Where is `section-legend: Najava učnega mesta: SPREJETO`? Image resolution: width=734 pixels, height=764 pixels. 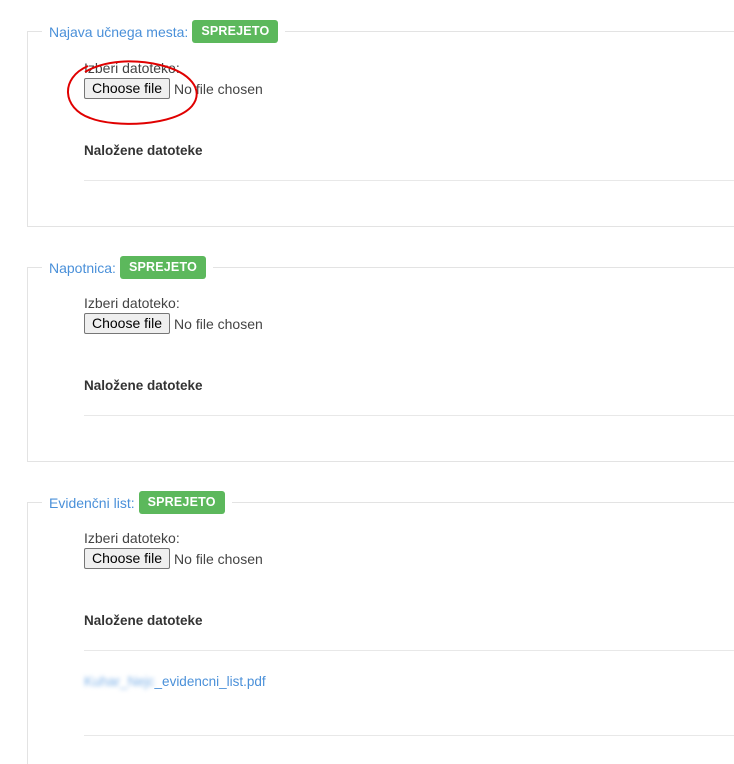
section-legend: Najava učnega mesta: SPREJETO is located at coordinates (164, 31).